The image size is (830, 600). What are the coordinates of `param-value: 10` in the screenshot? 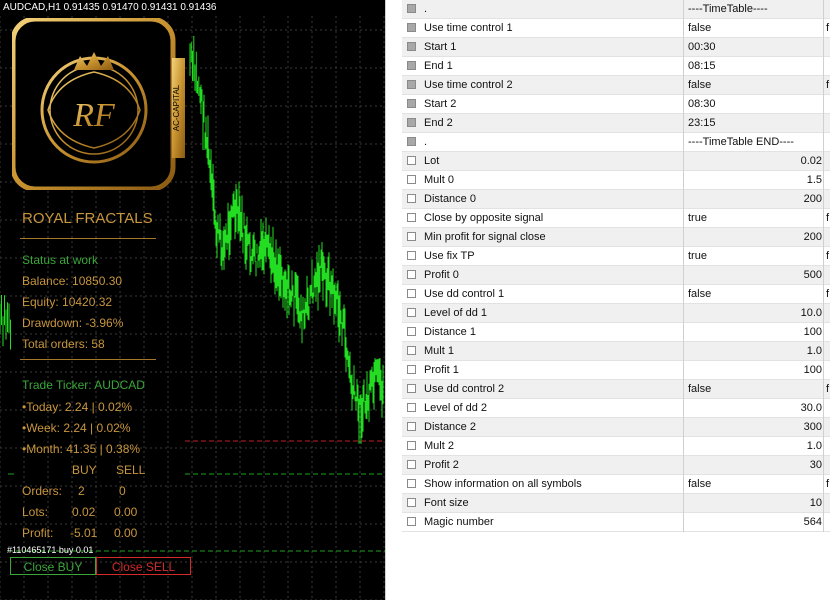 It's located at (755, 503).